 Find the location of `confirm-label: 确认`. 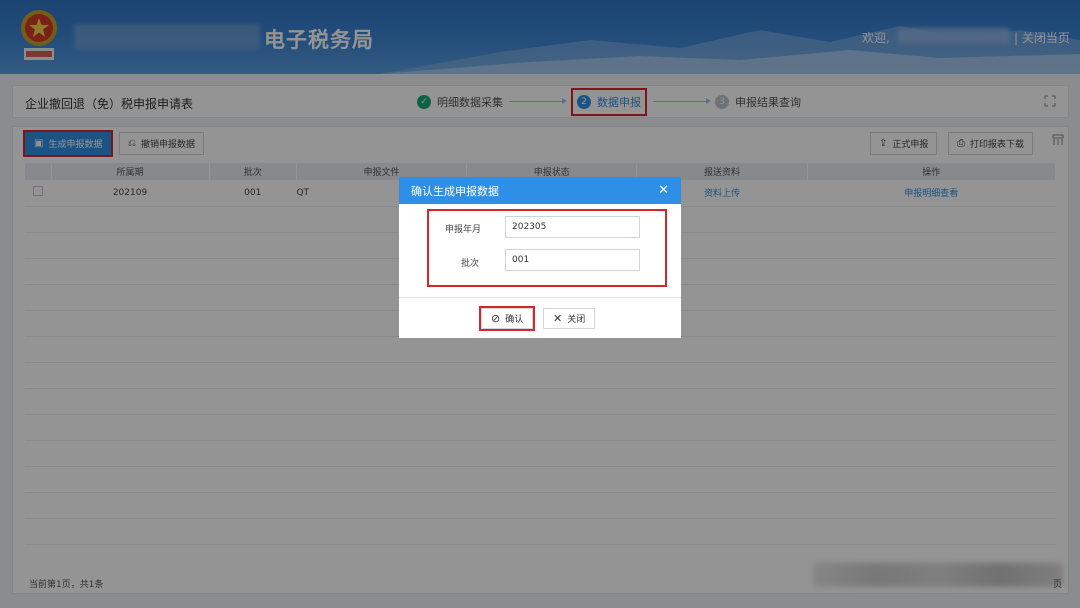

confirm-label: 确认 is located at coordinates (514, 320).